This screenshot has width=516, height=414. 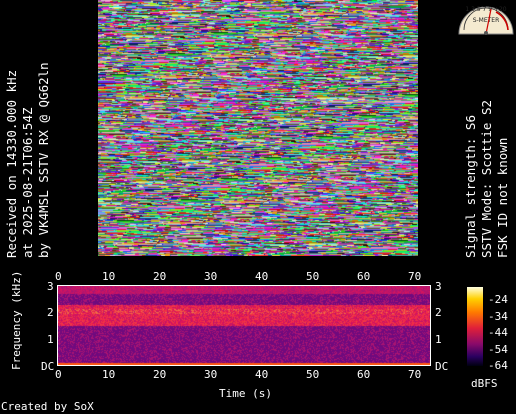 What do you see at coordinates (160, 374) in the screenshot?
I see `x-tick-bottom: 20` at bounding box center [160, 374].